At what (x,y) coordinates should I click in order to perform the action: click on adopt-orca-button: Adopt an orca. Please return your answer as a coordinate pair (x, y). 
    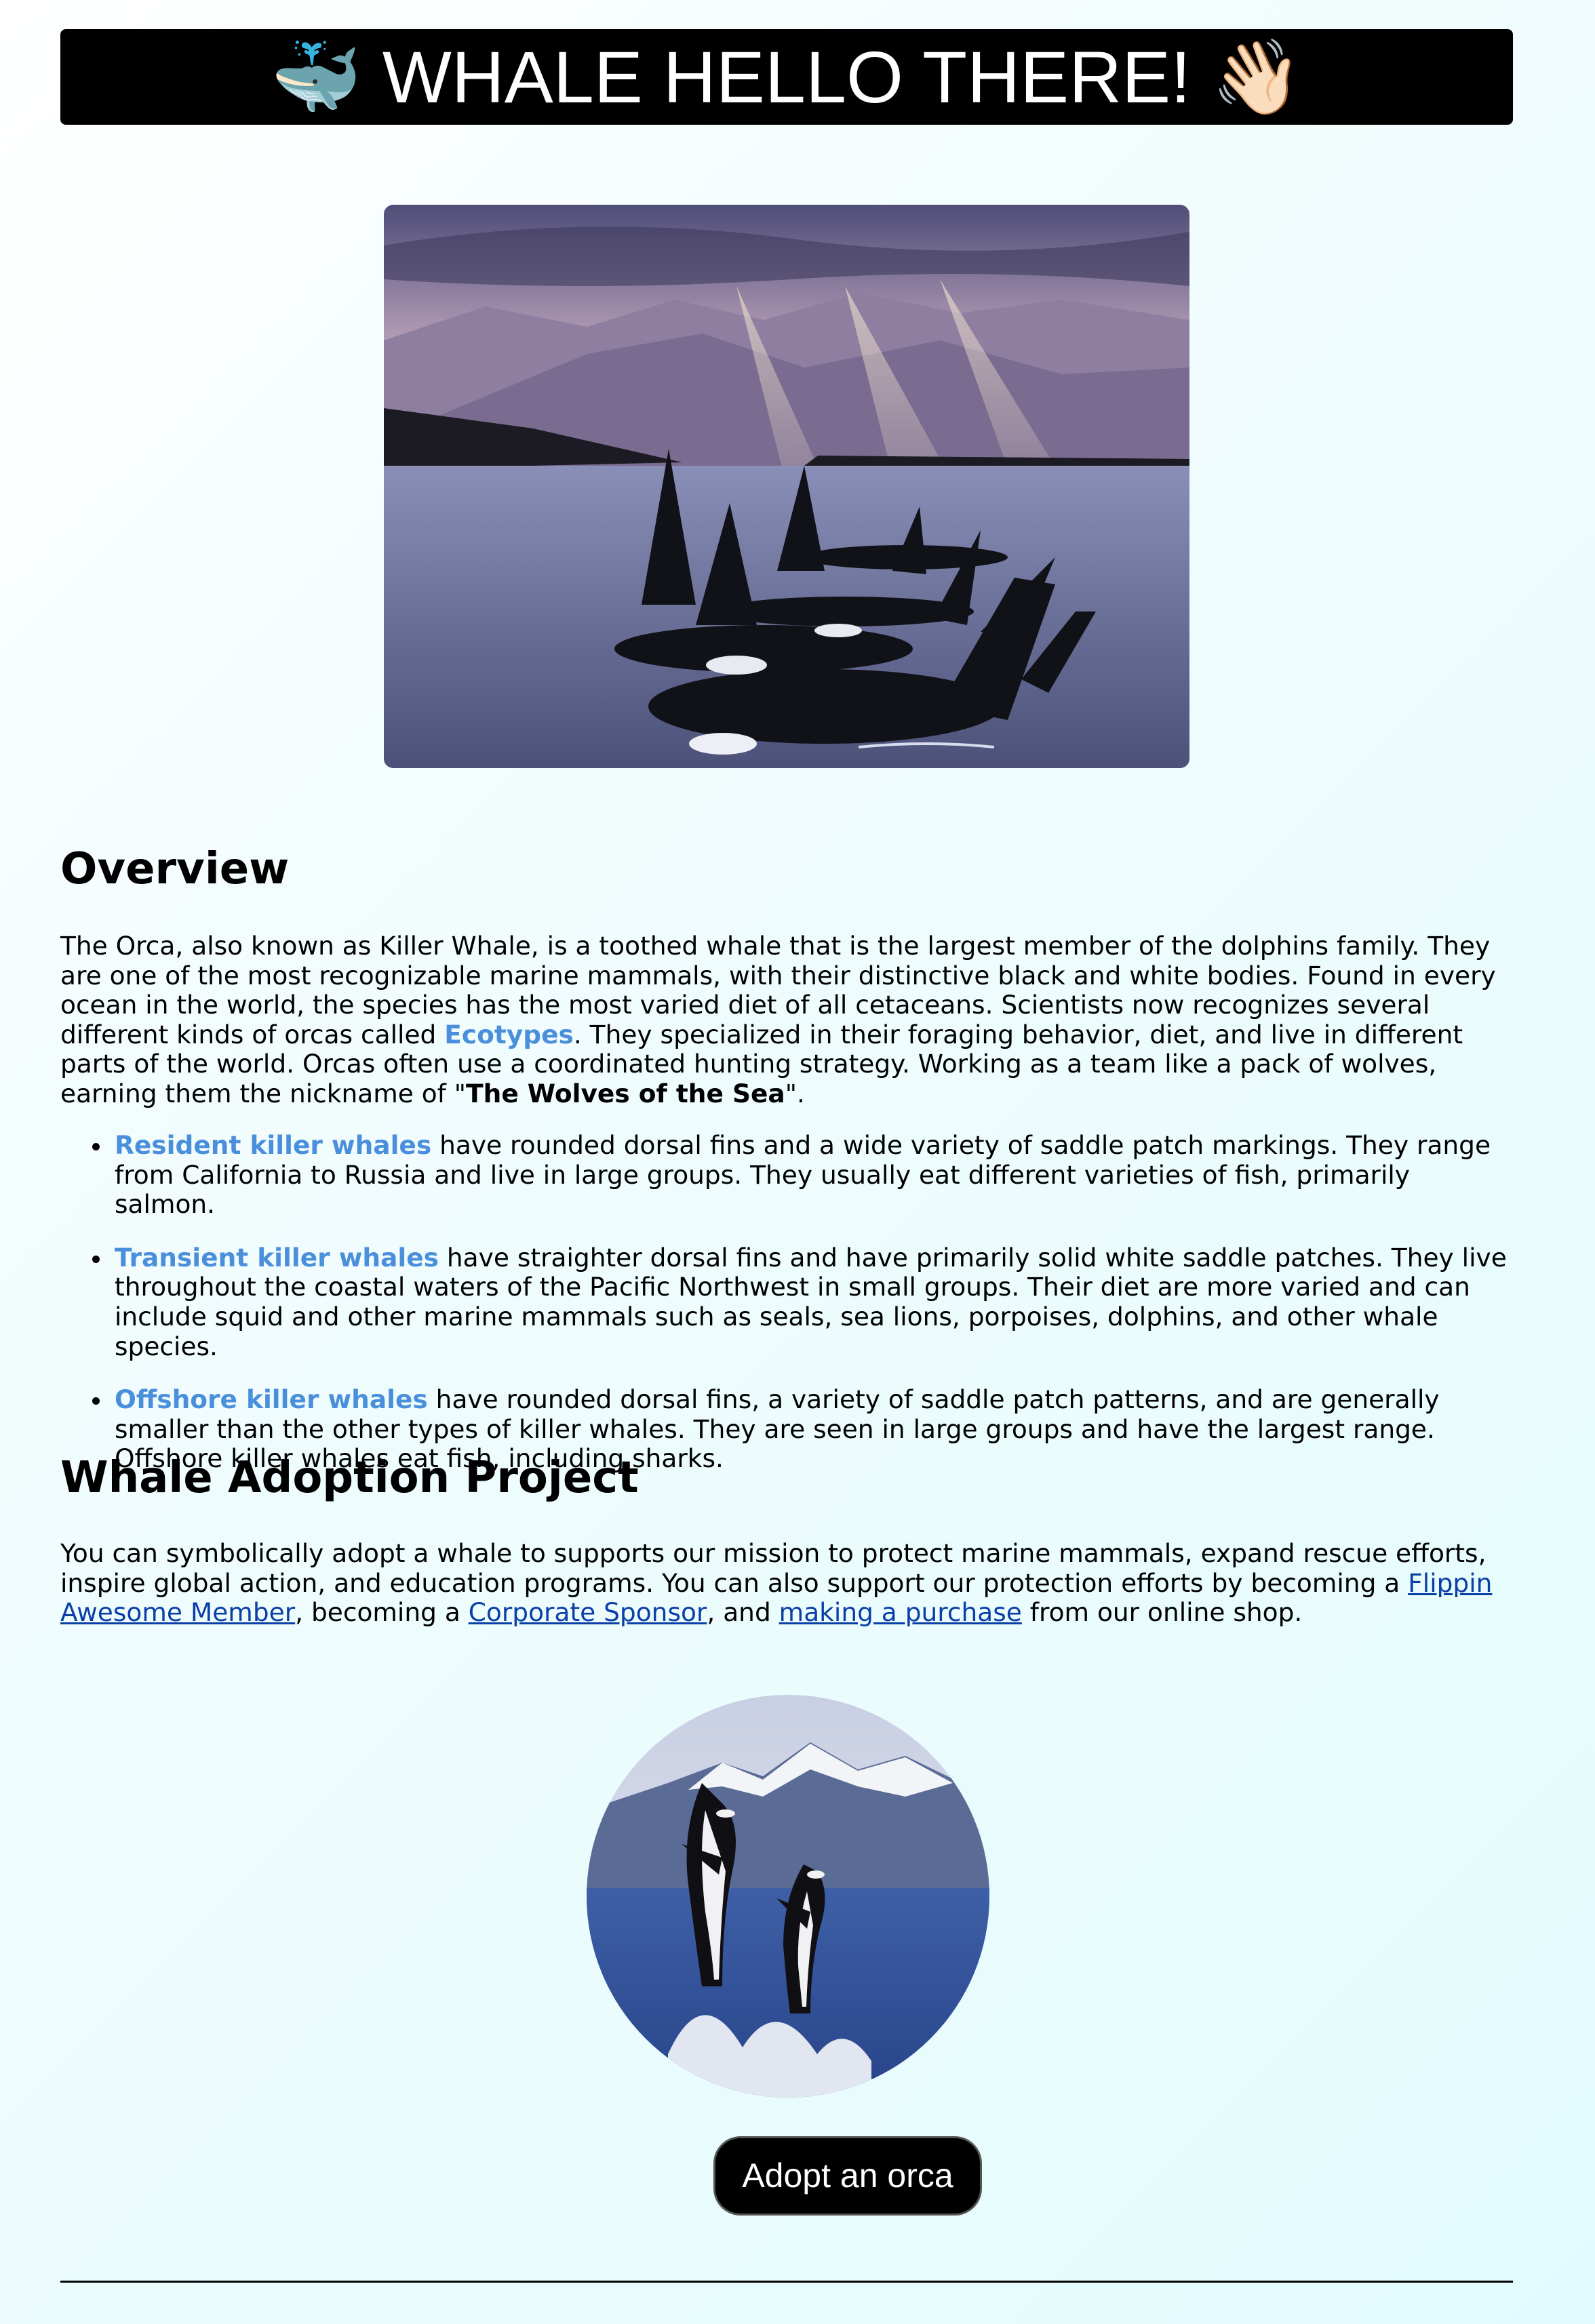
    Looking at the image, I should click on (848, 2176).